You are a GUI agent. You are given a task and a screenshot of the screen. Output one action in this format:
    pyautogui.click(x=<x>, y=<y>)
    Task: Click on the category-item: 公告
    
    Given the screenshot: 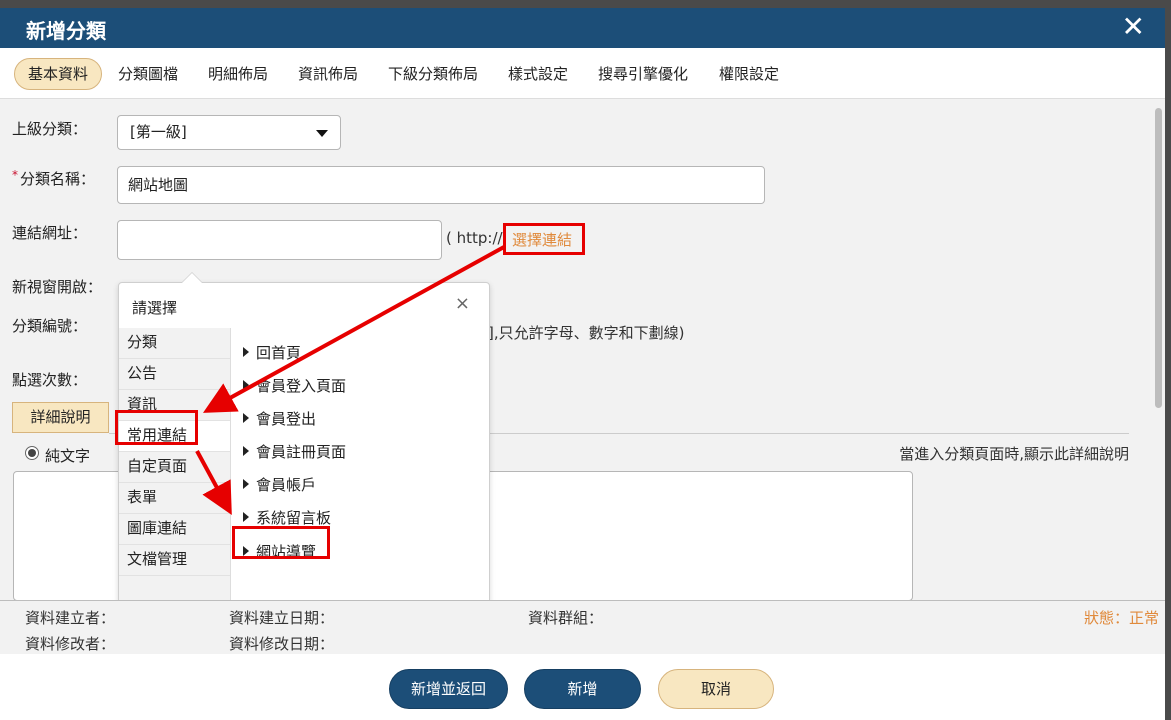 What is the action you would take?
    pyautogui.click(x=174, y=374)
    